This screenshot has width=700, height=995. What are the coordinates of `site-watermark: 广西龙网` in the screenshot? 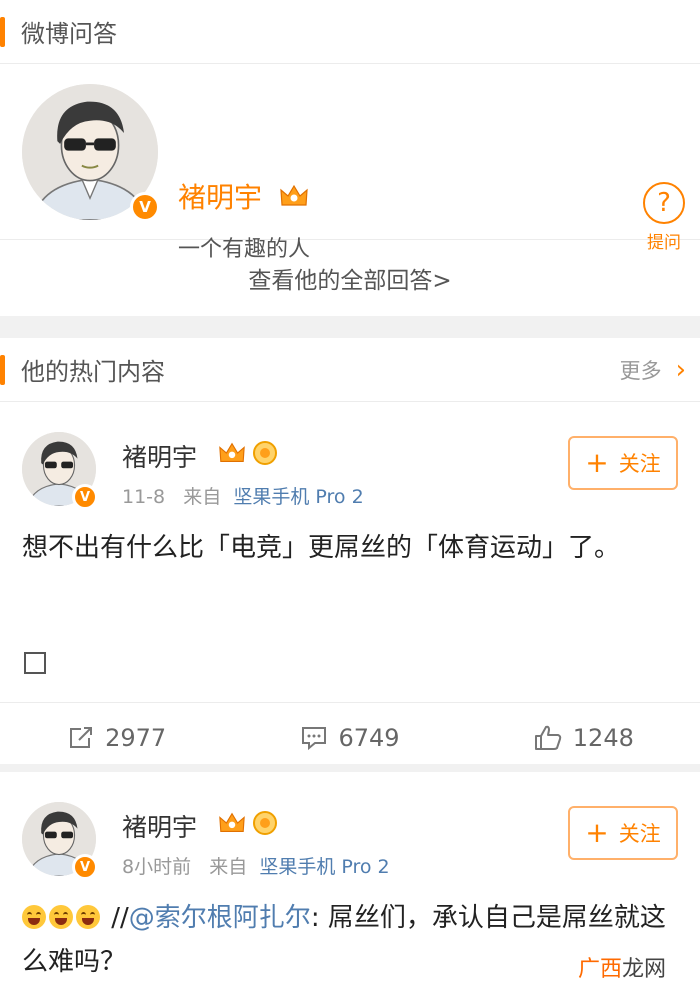 It's located at (622, 967).